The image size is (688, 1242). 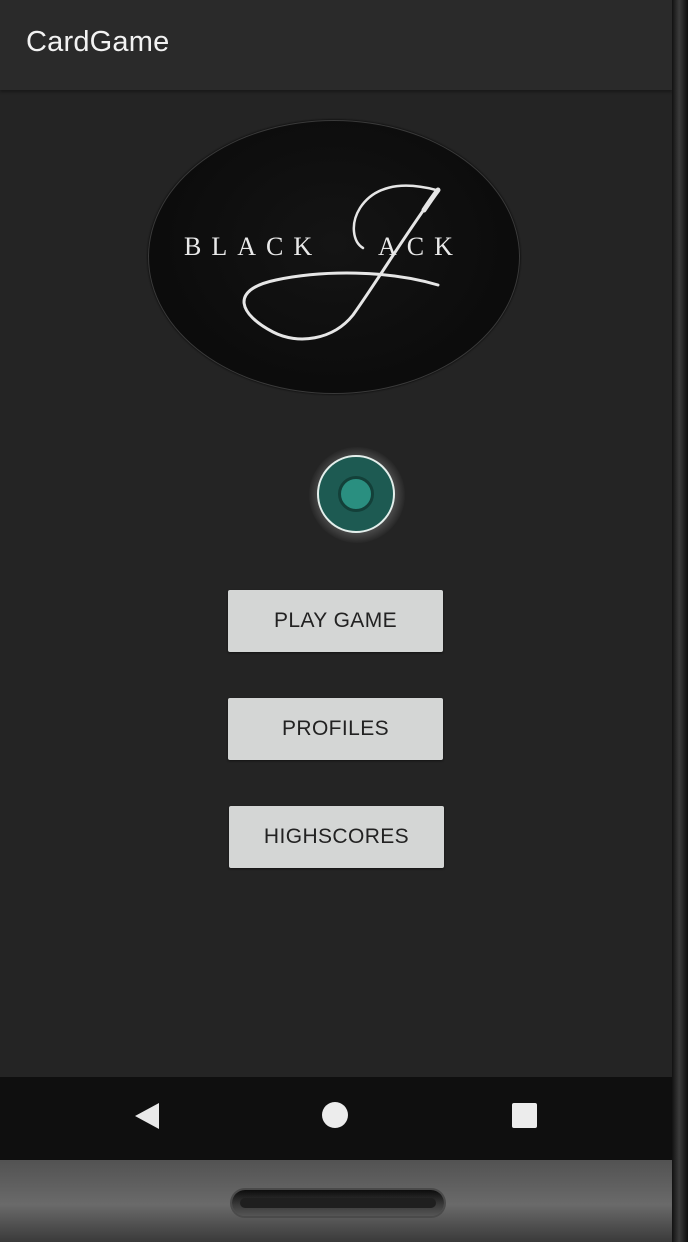 What do you see at coordinates (335, 621) in the screenshot?
I see `play-game-button: PLAY GAME` at bounding box center [335, 621].